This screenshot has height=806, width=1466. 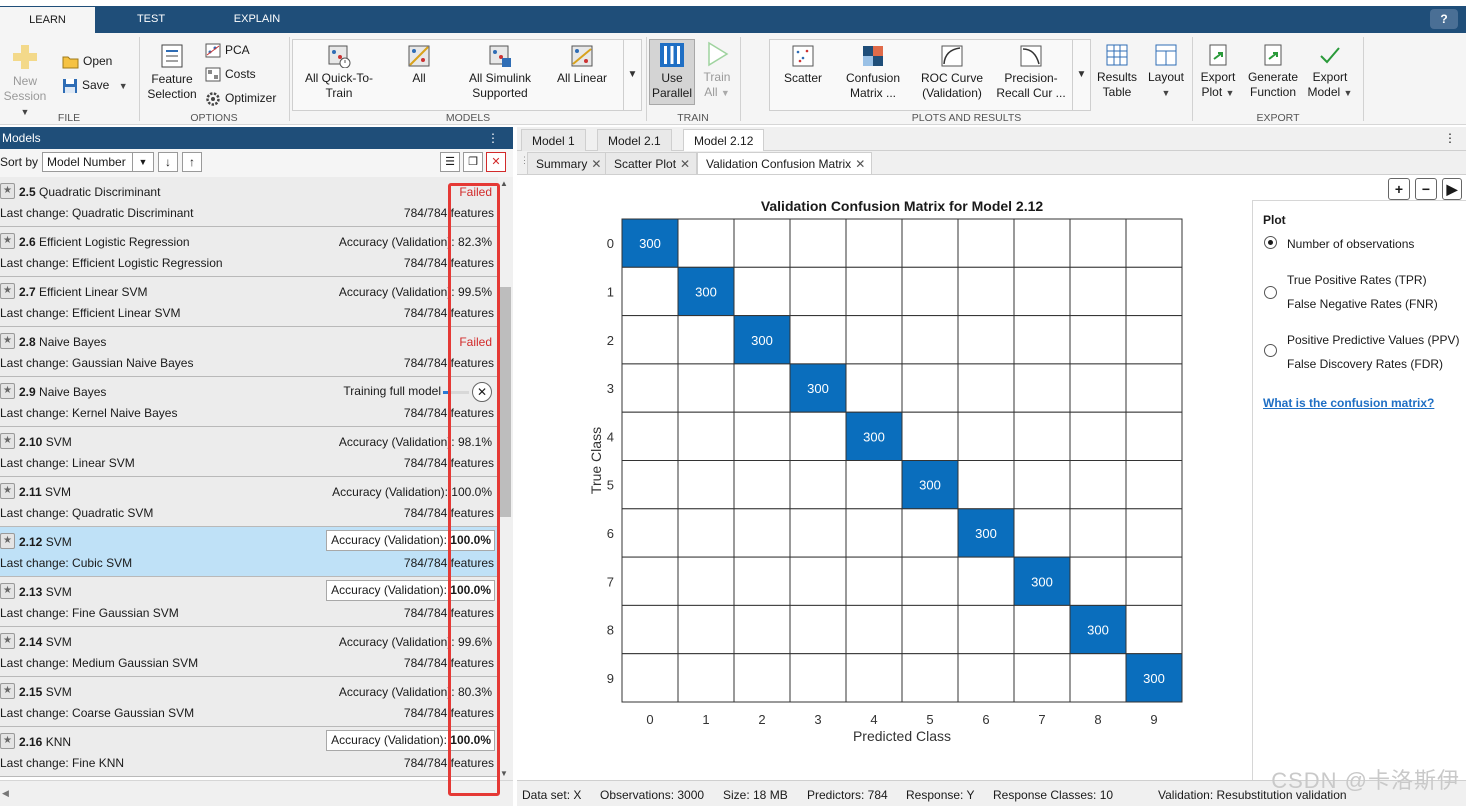 What do you see at coordinates (634, 140) in the screenshot?
I see `doc-tab: Model 2.1` at bounding box center [634, 140].